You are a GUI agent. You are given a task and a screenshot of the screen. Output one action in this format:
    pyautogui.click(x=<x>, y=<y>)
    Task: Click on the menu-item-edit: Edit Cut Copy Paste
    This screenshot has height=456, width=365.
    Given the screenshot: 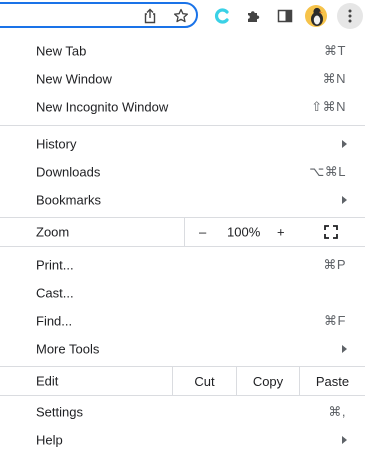 What is the action you would take?
    pyautogui.click(x=182, y=381)
    